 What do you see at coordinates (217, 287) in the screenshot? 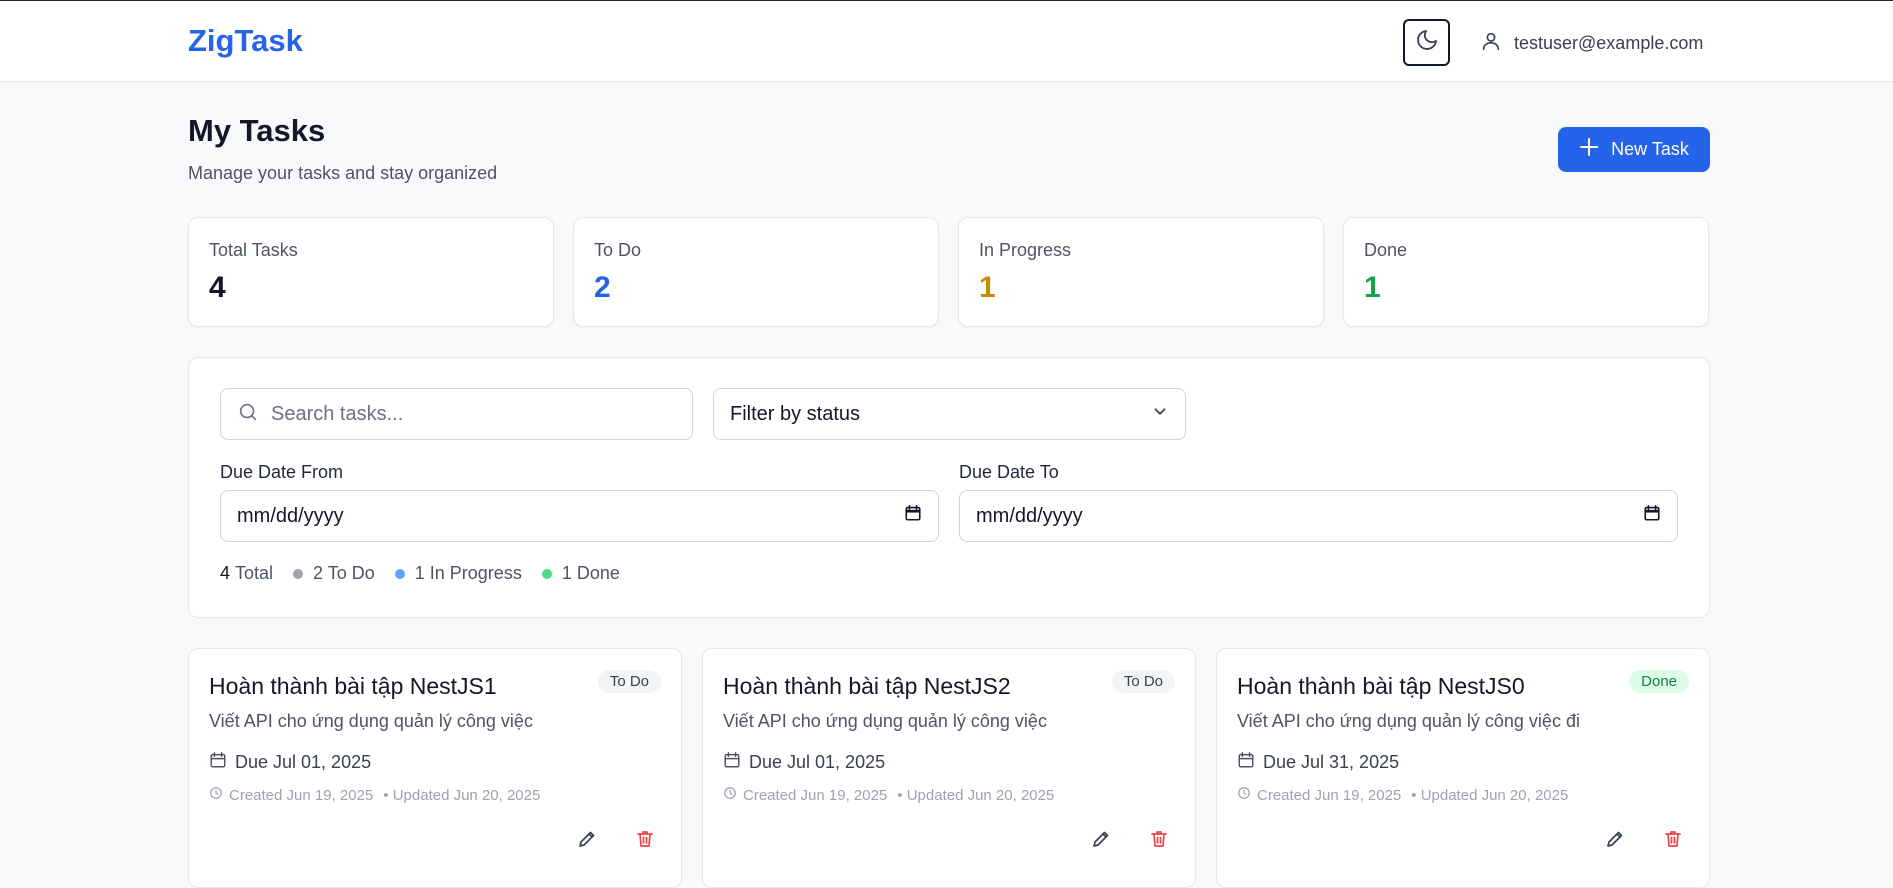
I see `stat-value: 4` at bounding box center [217, 287].